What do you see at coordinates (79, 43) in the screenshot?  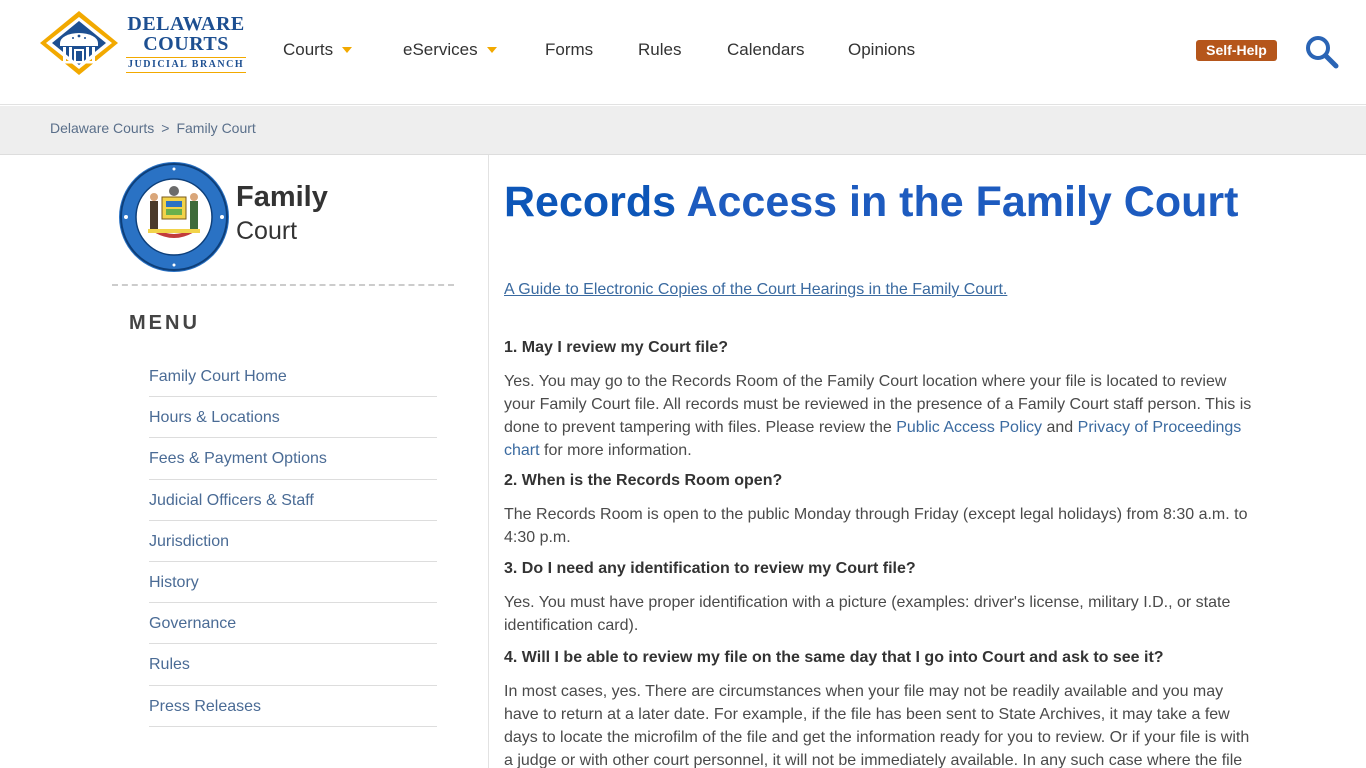 I see `courthouse-logo-icon` at bounding box center [79, 43].